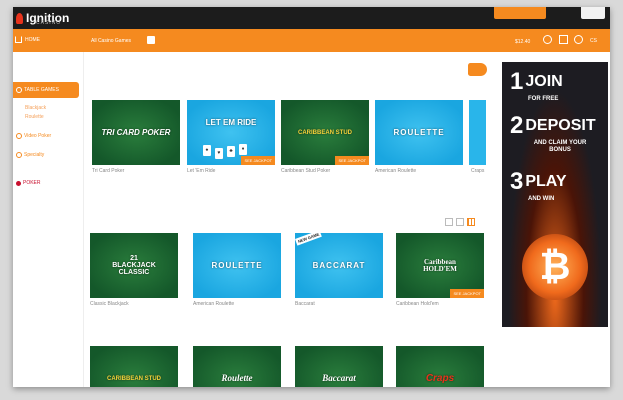  I want to click on account-label: CS, so click(593, 41).